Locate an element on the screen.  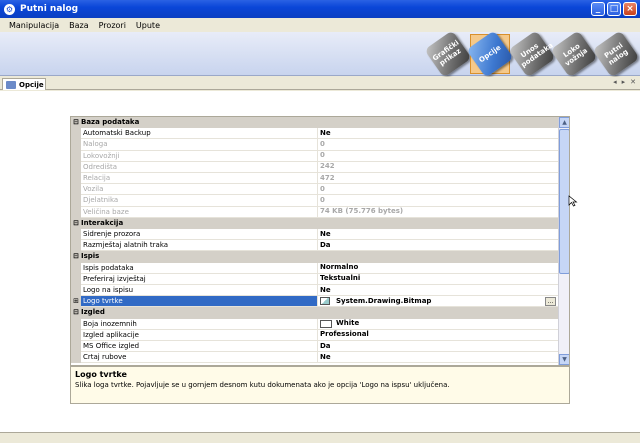
property-value-cell: Professional is located at coordinates (438, 335).